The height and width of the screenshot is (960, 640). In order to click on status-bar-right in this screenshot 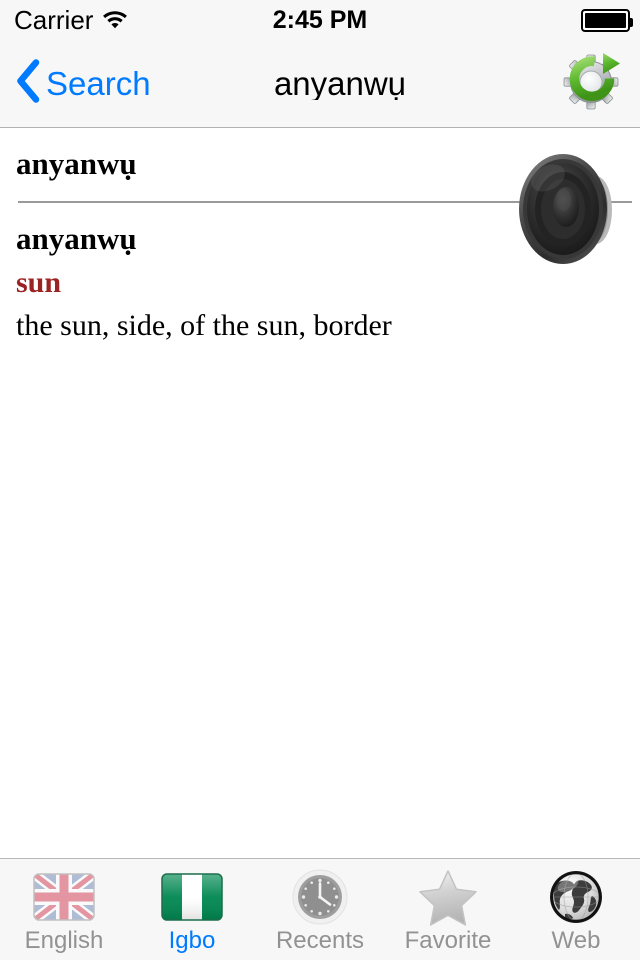, I will do `click(607, 20)`.